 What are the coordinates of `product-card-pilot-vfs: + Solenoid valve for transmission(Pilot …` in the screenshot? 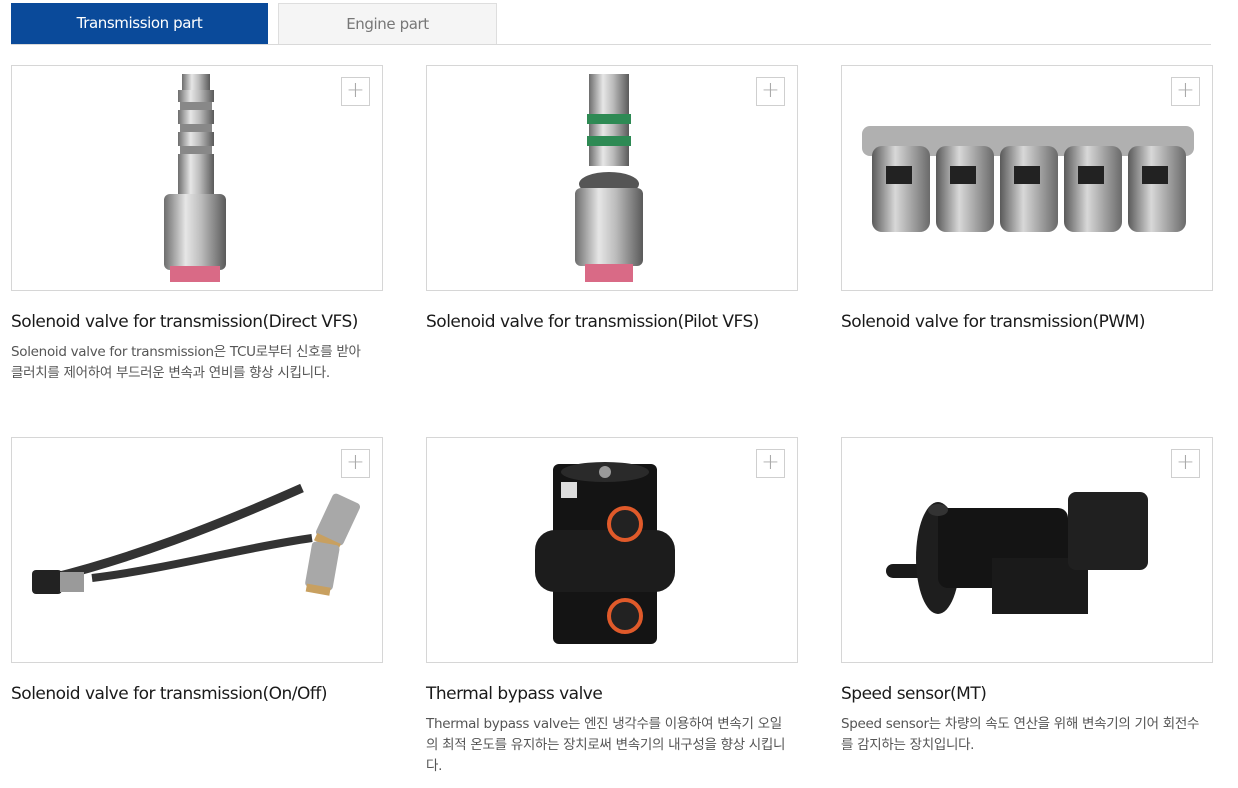 It's located at (612, 203).